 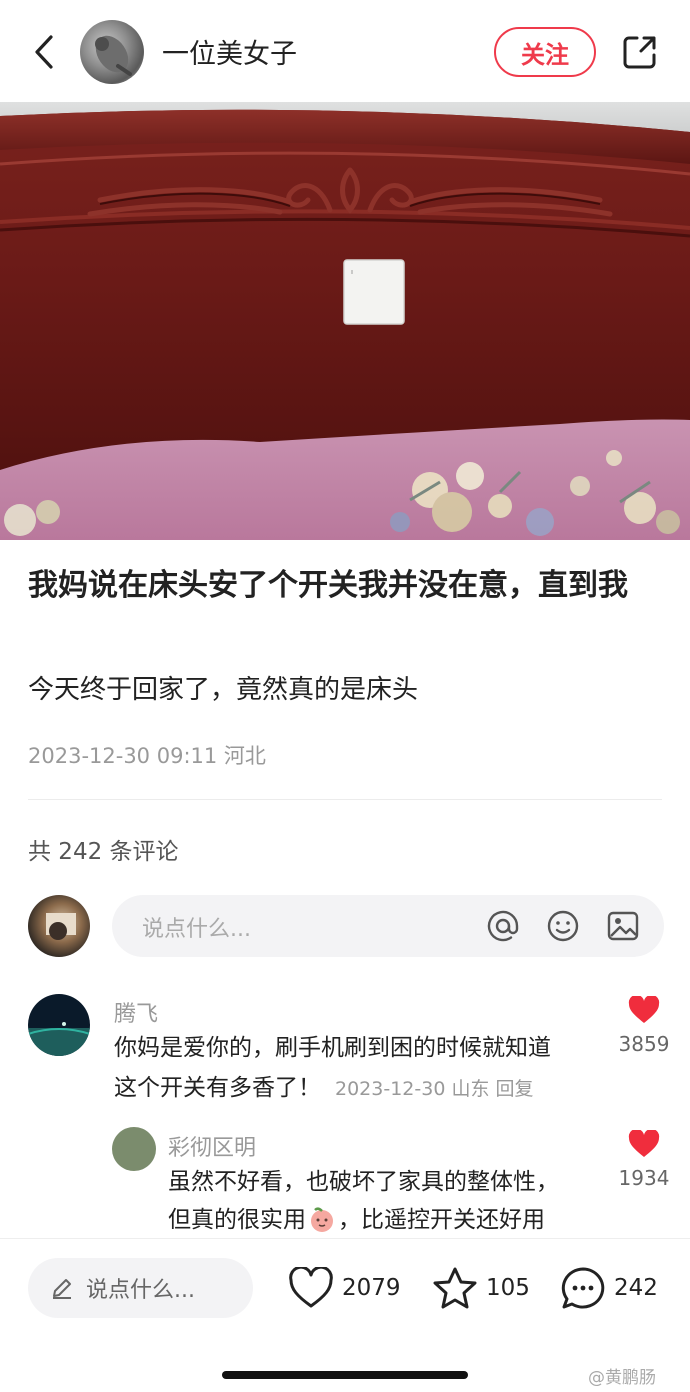 What do you see at coordinates (103, 852) in the screenshot?
I see `comment-count: 共 242 条评论` at bounding box center [103, 852].